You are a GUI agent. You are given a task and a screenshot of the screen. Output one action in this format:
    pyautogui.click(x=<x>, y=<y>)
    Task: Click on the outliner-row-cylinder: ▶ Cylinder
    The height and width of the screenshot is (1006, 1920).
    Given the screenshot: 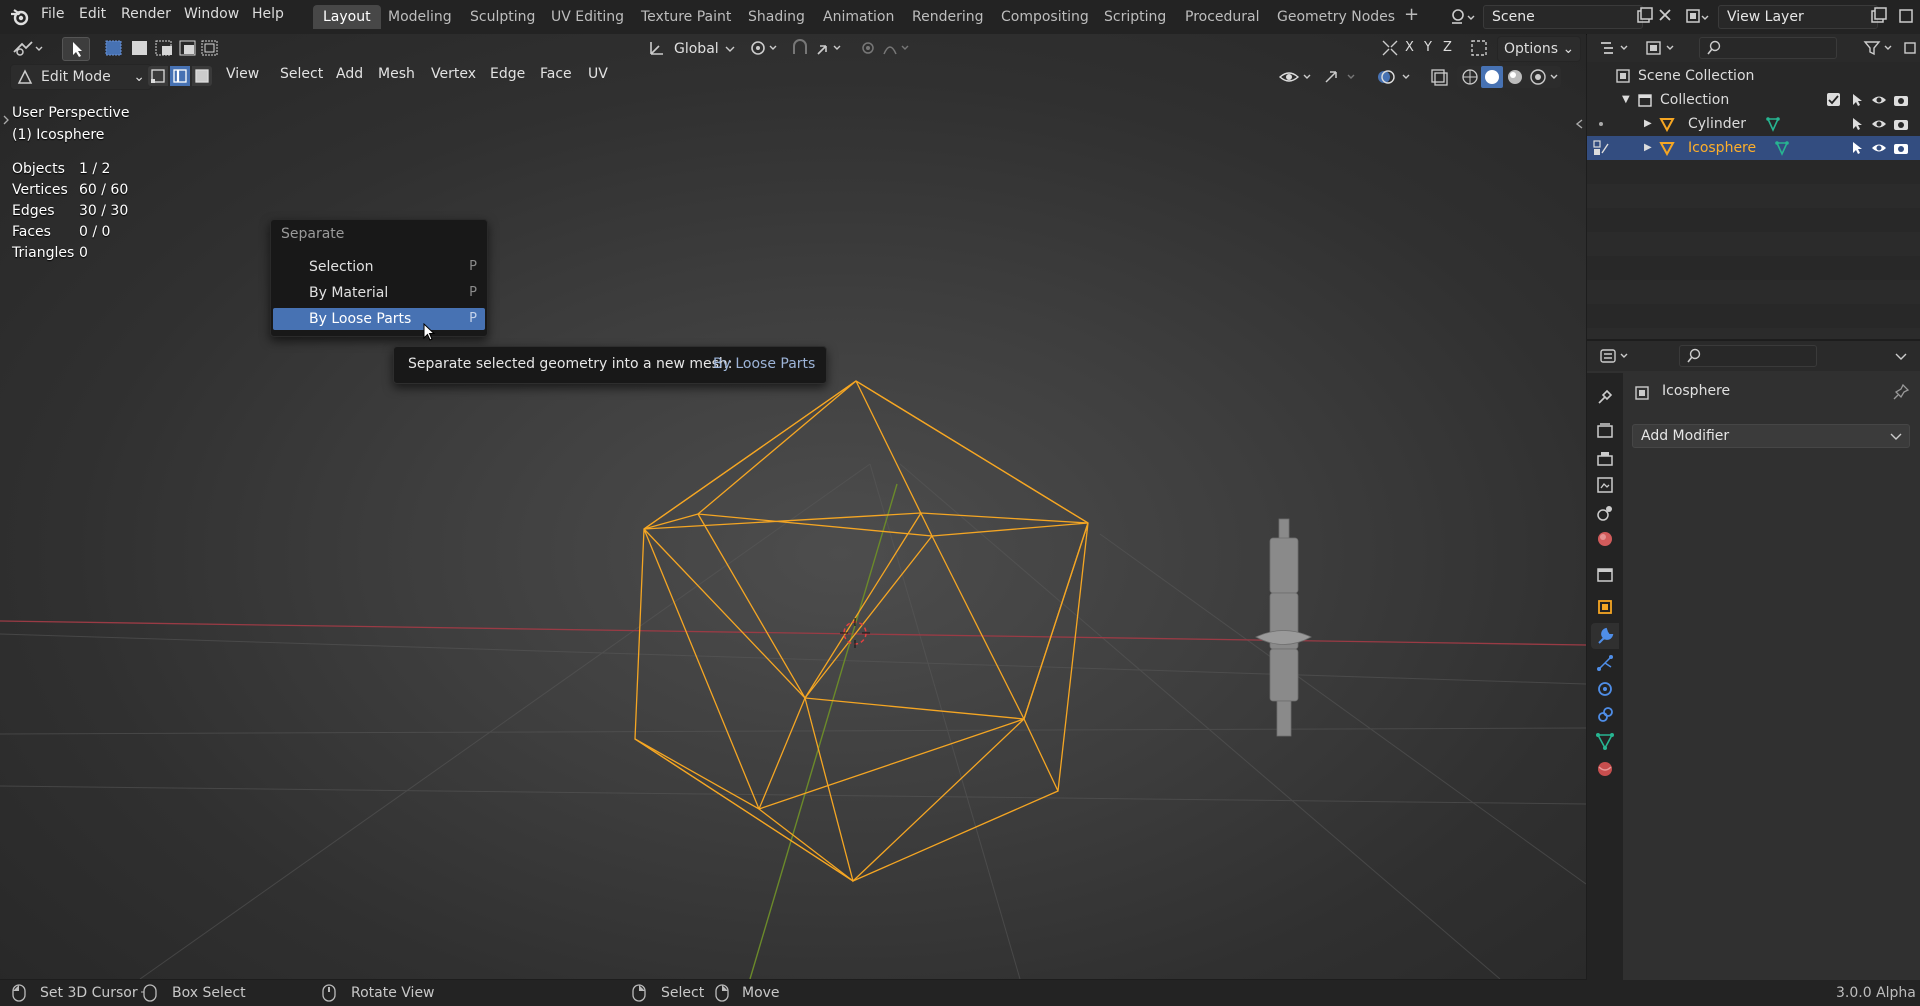 What is the action you would take?
    pyautogui.click(x=1753, y=124)
    